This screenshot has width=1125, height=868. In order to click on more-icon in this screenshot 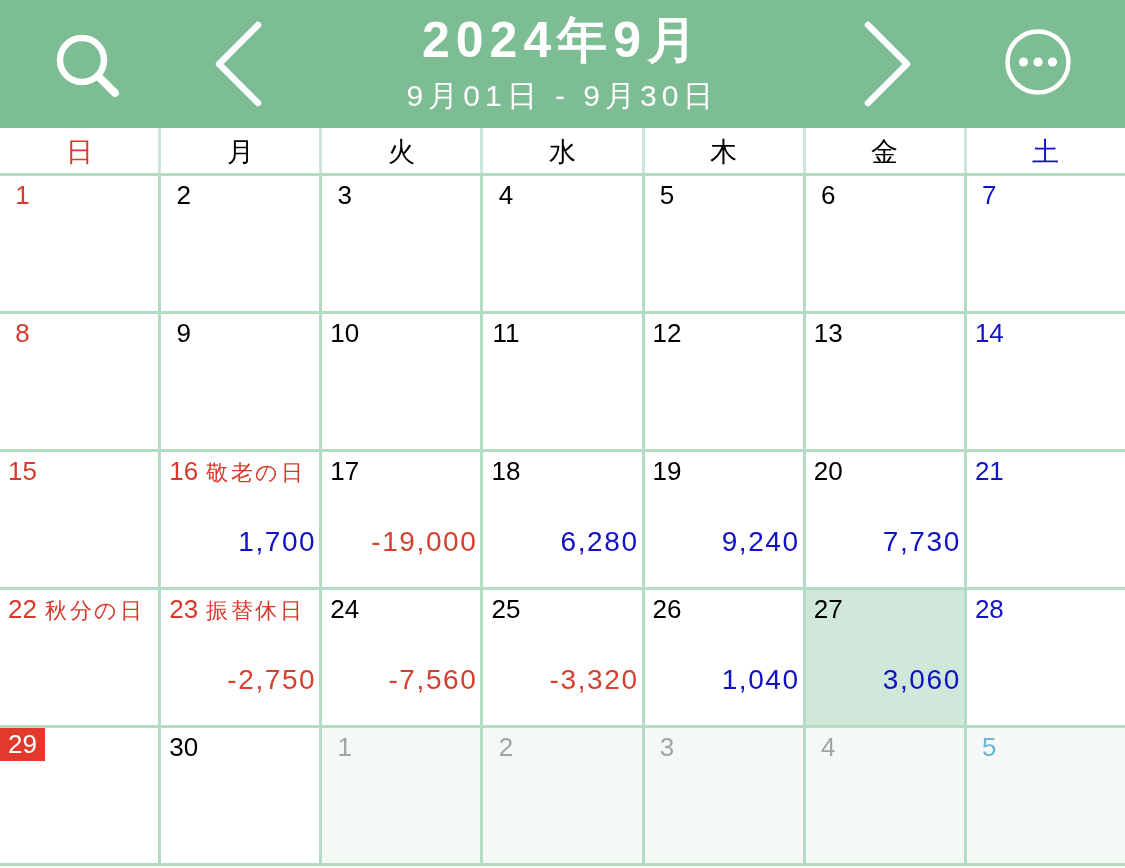, I will do `click(1037, 62)`.